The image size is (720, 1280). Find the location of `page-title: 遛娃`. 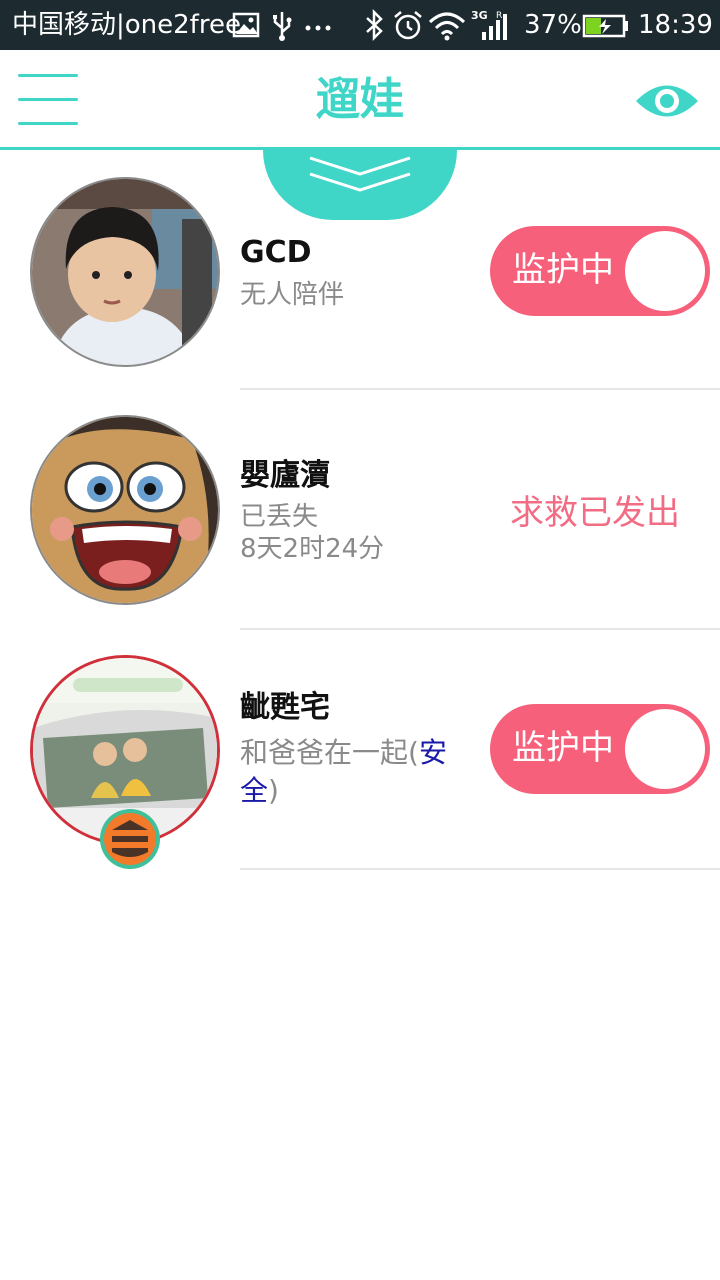

page-title: 遛娃 is located at coordinates (360, 99).